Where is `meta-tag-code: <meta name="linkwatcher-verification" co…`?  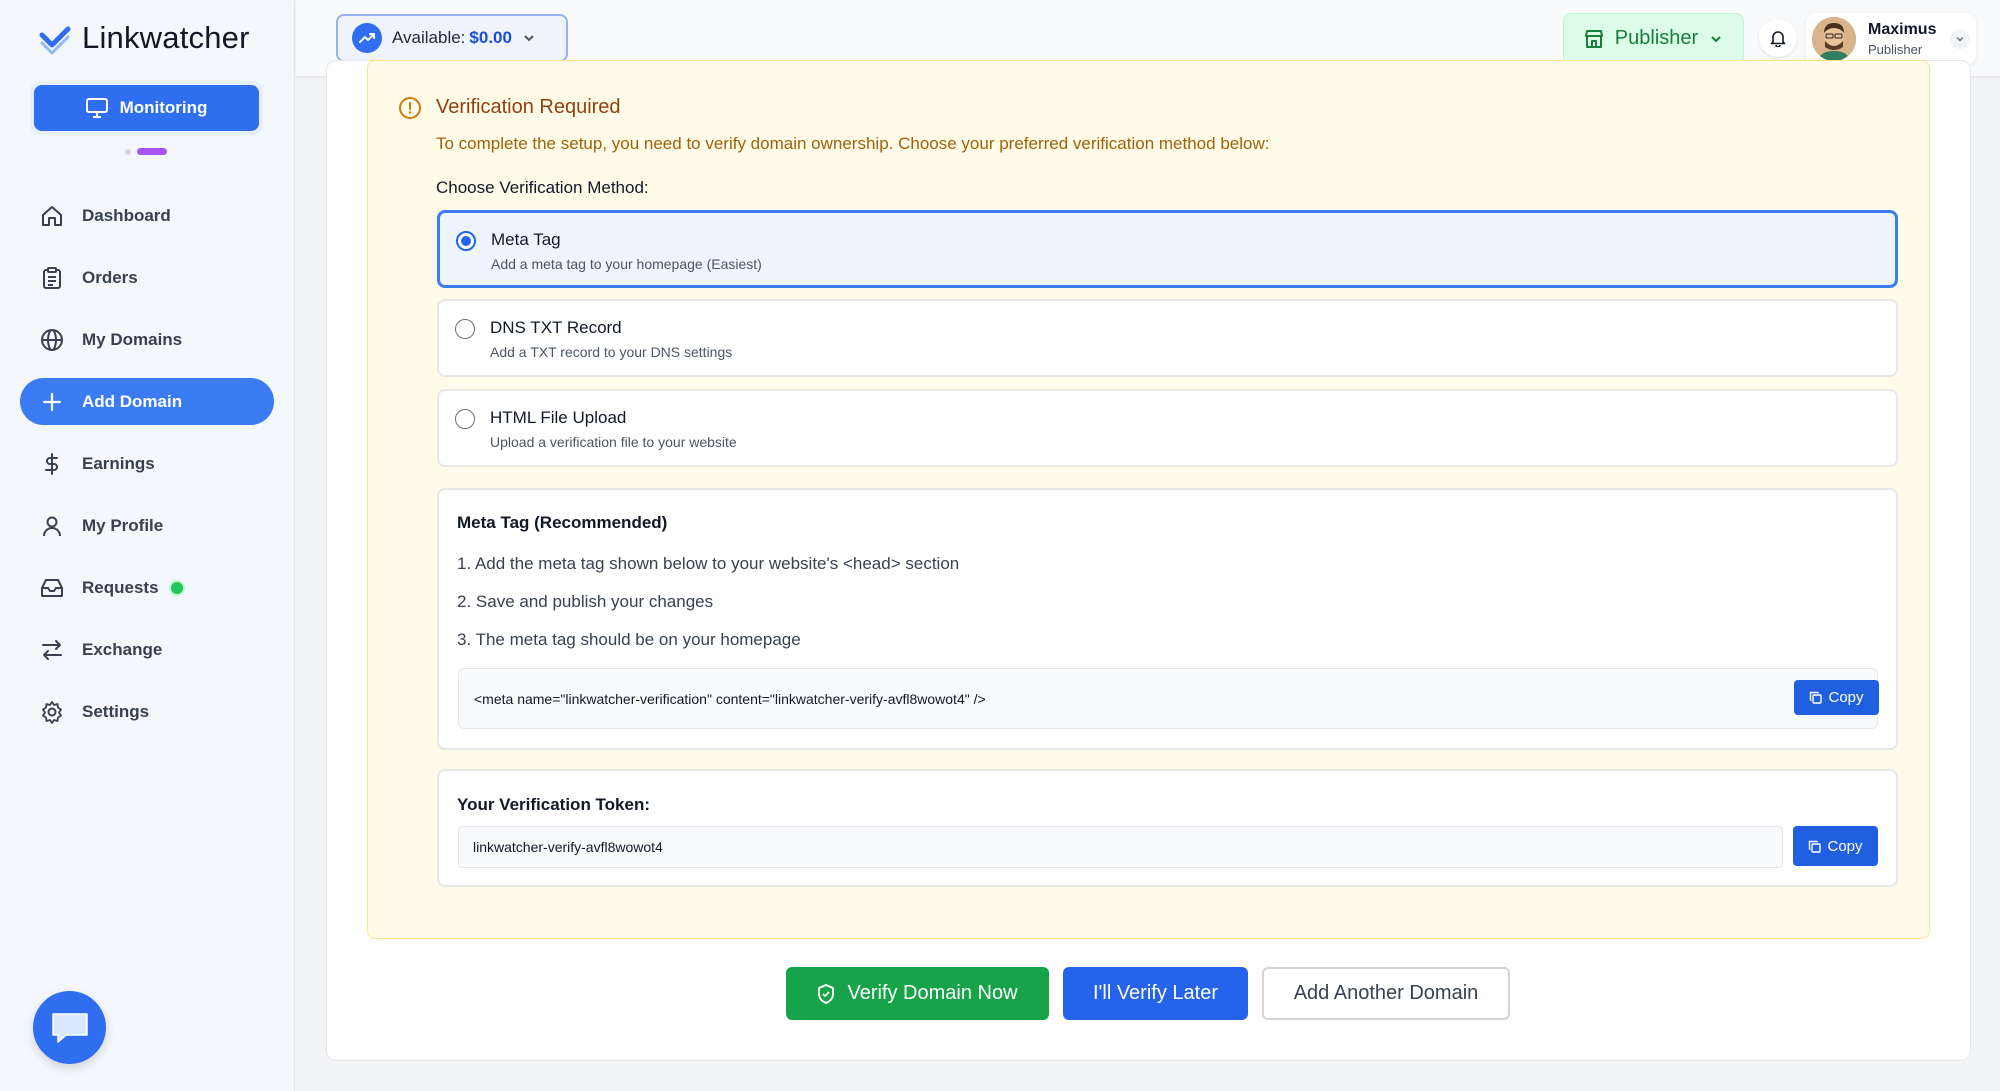 meta-tag-code: <meta name="linkwatcher-verification" co… is located at coordinates (730, 699).